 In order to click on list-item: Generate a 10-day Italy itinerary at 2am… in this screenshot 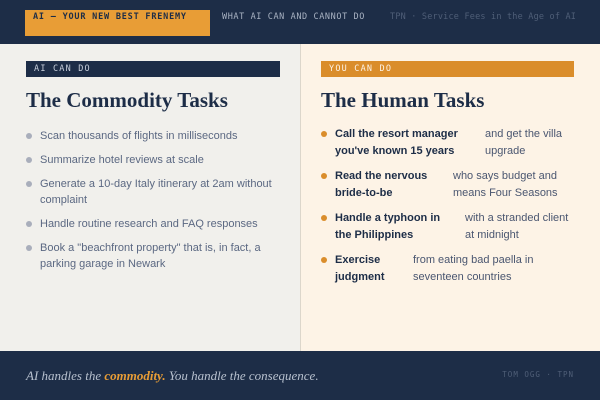, I will do `click(152, 192)`.